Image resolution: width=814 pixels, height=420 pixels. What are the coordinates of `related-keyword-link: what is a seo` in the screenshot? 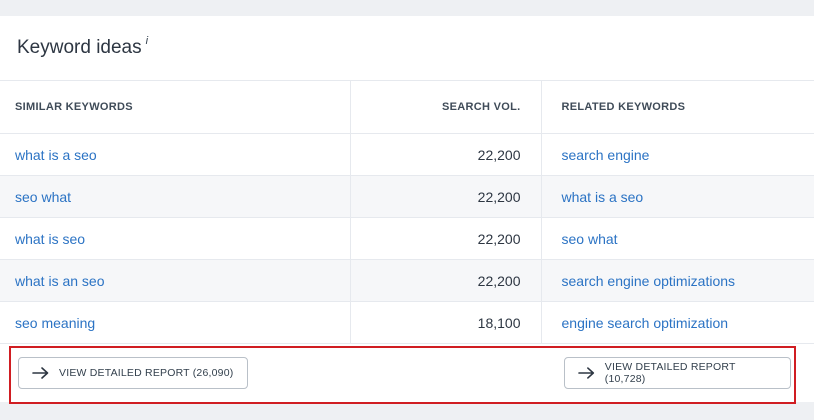 It's located at (603, 197).